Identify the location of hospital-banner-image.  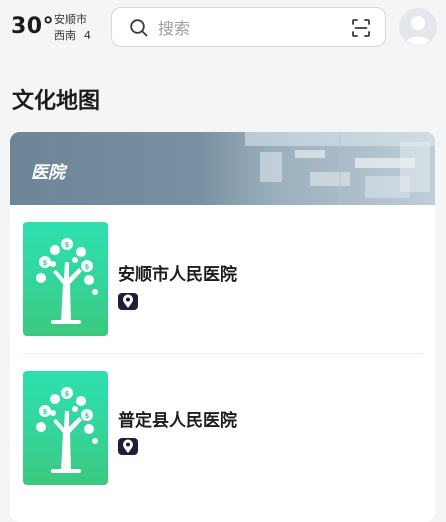
(222, 168).